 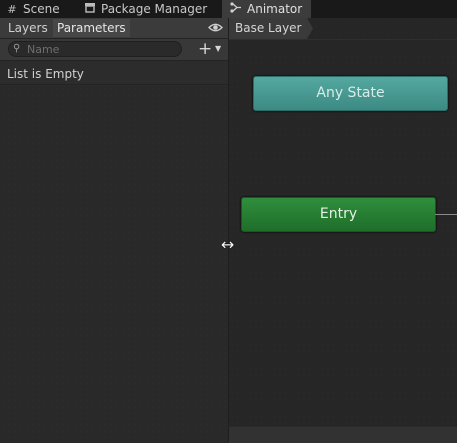 I want to click on breadcrumb-divider, so click(x=343, y=39).